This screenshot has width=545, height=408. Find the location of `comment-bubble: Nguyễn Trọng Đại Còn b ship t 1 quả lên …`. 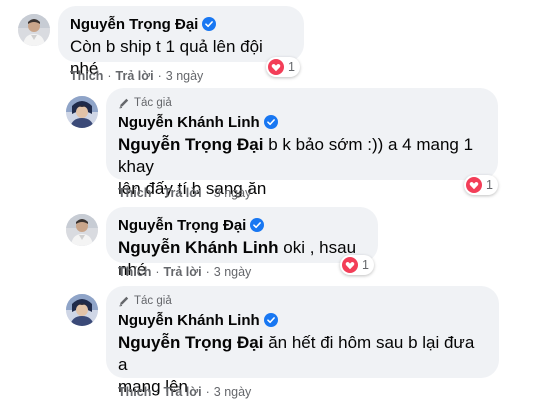

comment-bubble: Nguyễn Trọng Đại Còn b ship t 1 quả lên … is located at coordinates (181, 42).